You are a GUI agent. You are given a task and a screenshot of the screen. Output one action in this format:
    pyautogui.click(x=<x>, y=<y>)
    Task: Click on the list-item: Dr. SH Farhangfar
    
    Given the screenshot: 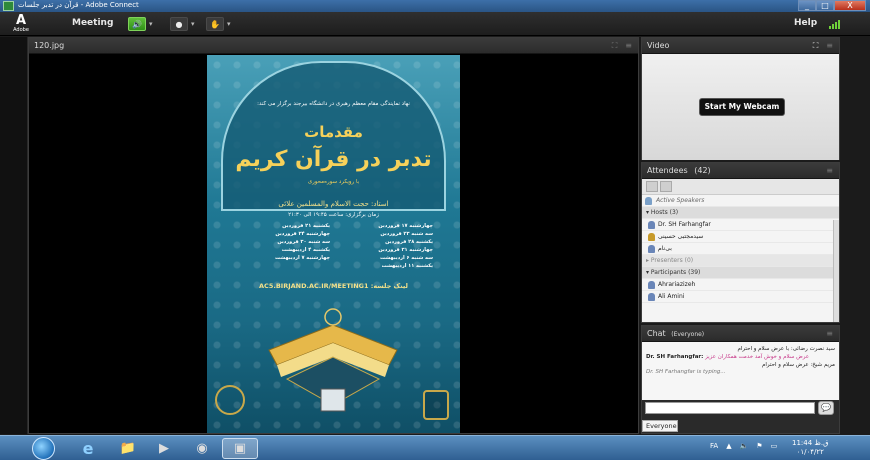 What is the action you would take?
    pyautogui.click(x=740, y=225)
    